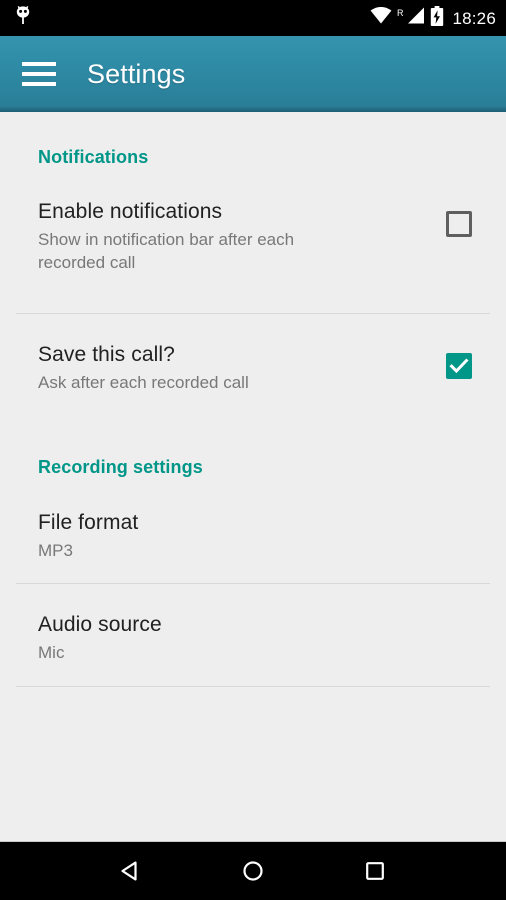 This screenshot has height=900, width=506. I want to click on app-toolbar: Settings, so click(253, 74).